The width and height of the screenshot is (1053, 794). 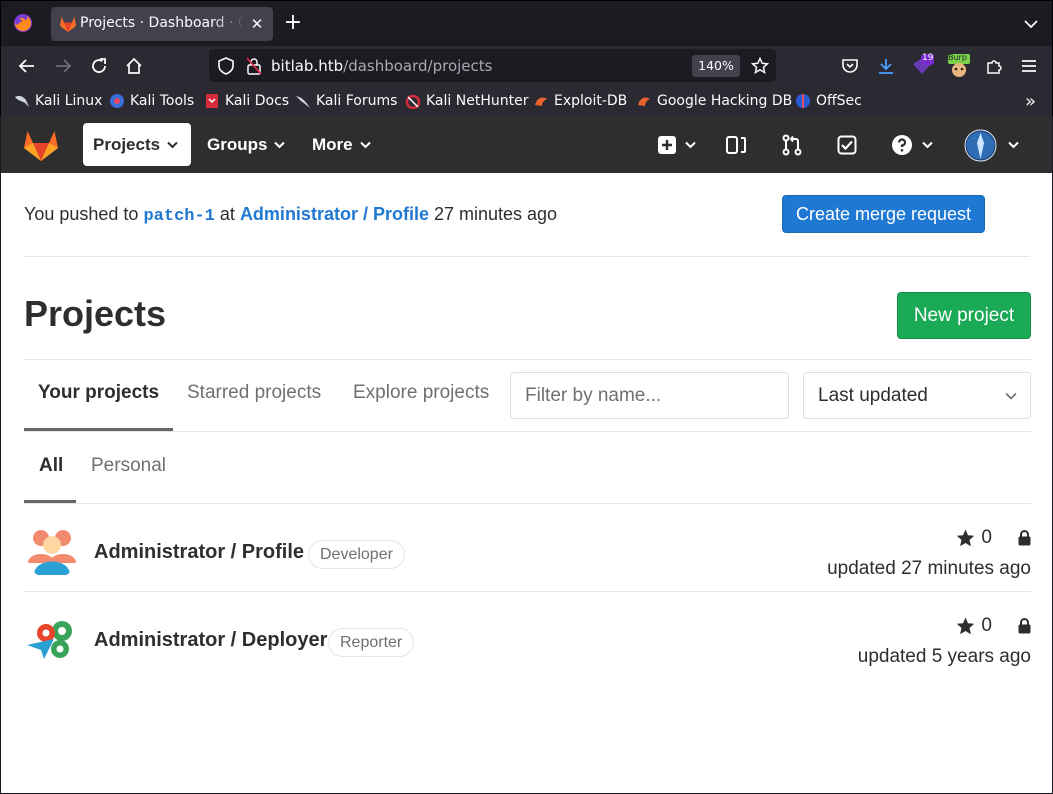 What do you see at coordinates (117, 101) in the screenshot?
I see `kali-tools-icon` at bounding box center [117, 101].